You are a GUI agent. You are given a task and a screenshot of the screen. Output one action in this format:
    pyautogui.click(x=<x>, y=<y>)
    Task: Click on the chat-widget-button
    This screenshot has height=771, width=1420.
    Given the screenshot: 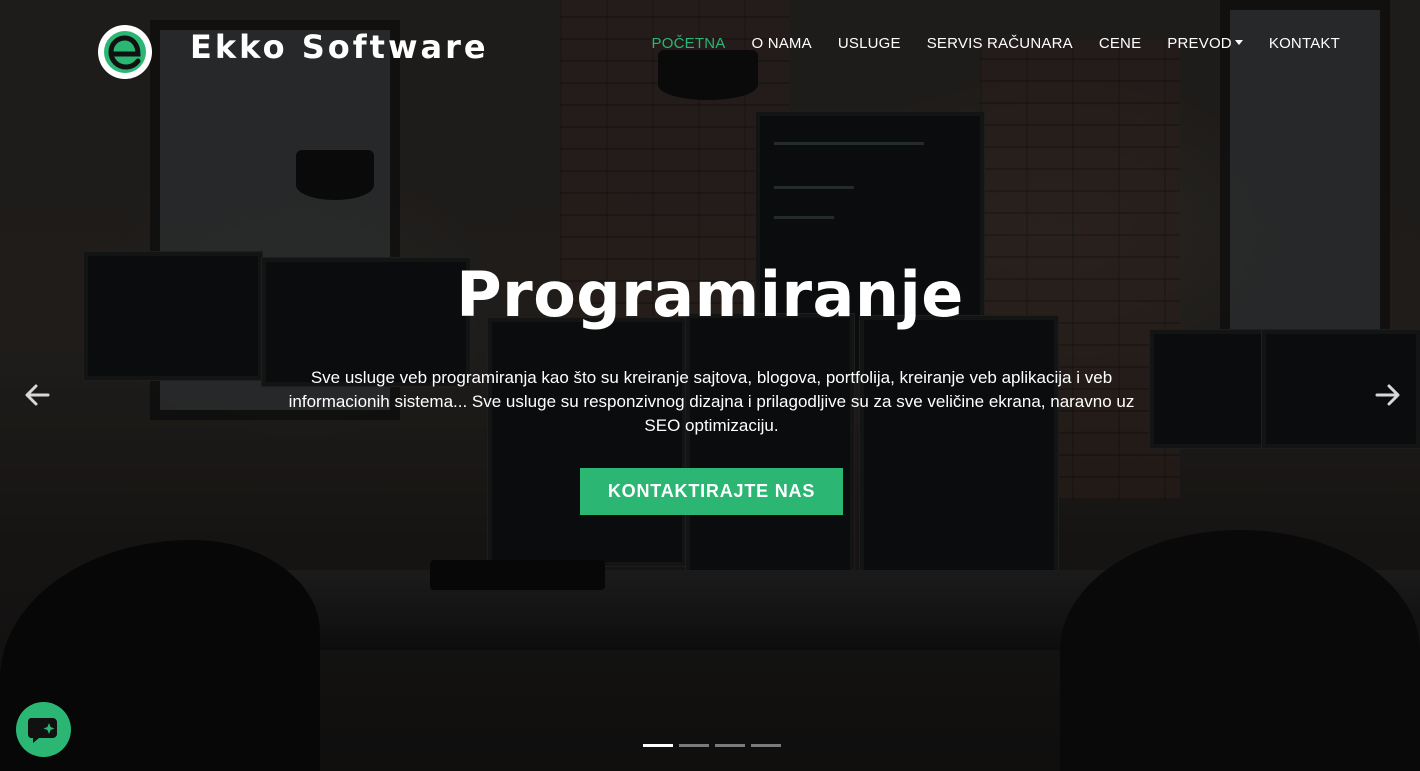 What is the action you would take?
    pyautogui.click(x=43, y=729)
    